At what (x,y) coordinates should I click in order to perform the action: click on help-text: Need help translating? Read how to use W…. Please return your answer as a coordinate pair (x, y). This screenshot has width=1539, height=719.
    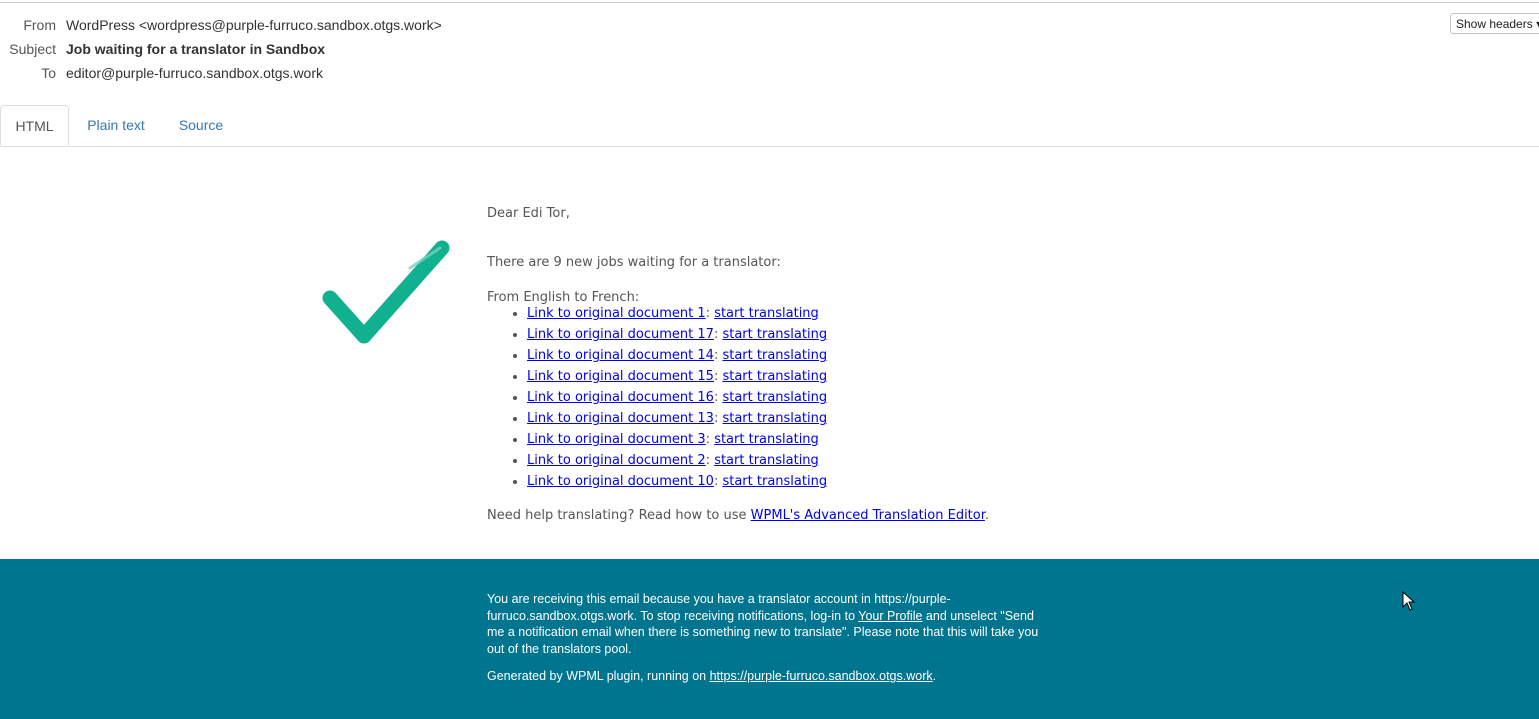
    Looking at the image, I should click on (738, 515).